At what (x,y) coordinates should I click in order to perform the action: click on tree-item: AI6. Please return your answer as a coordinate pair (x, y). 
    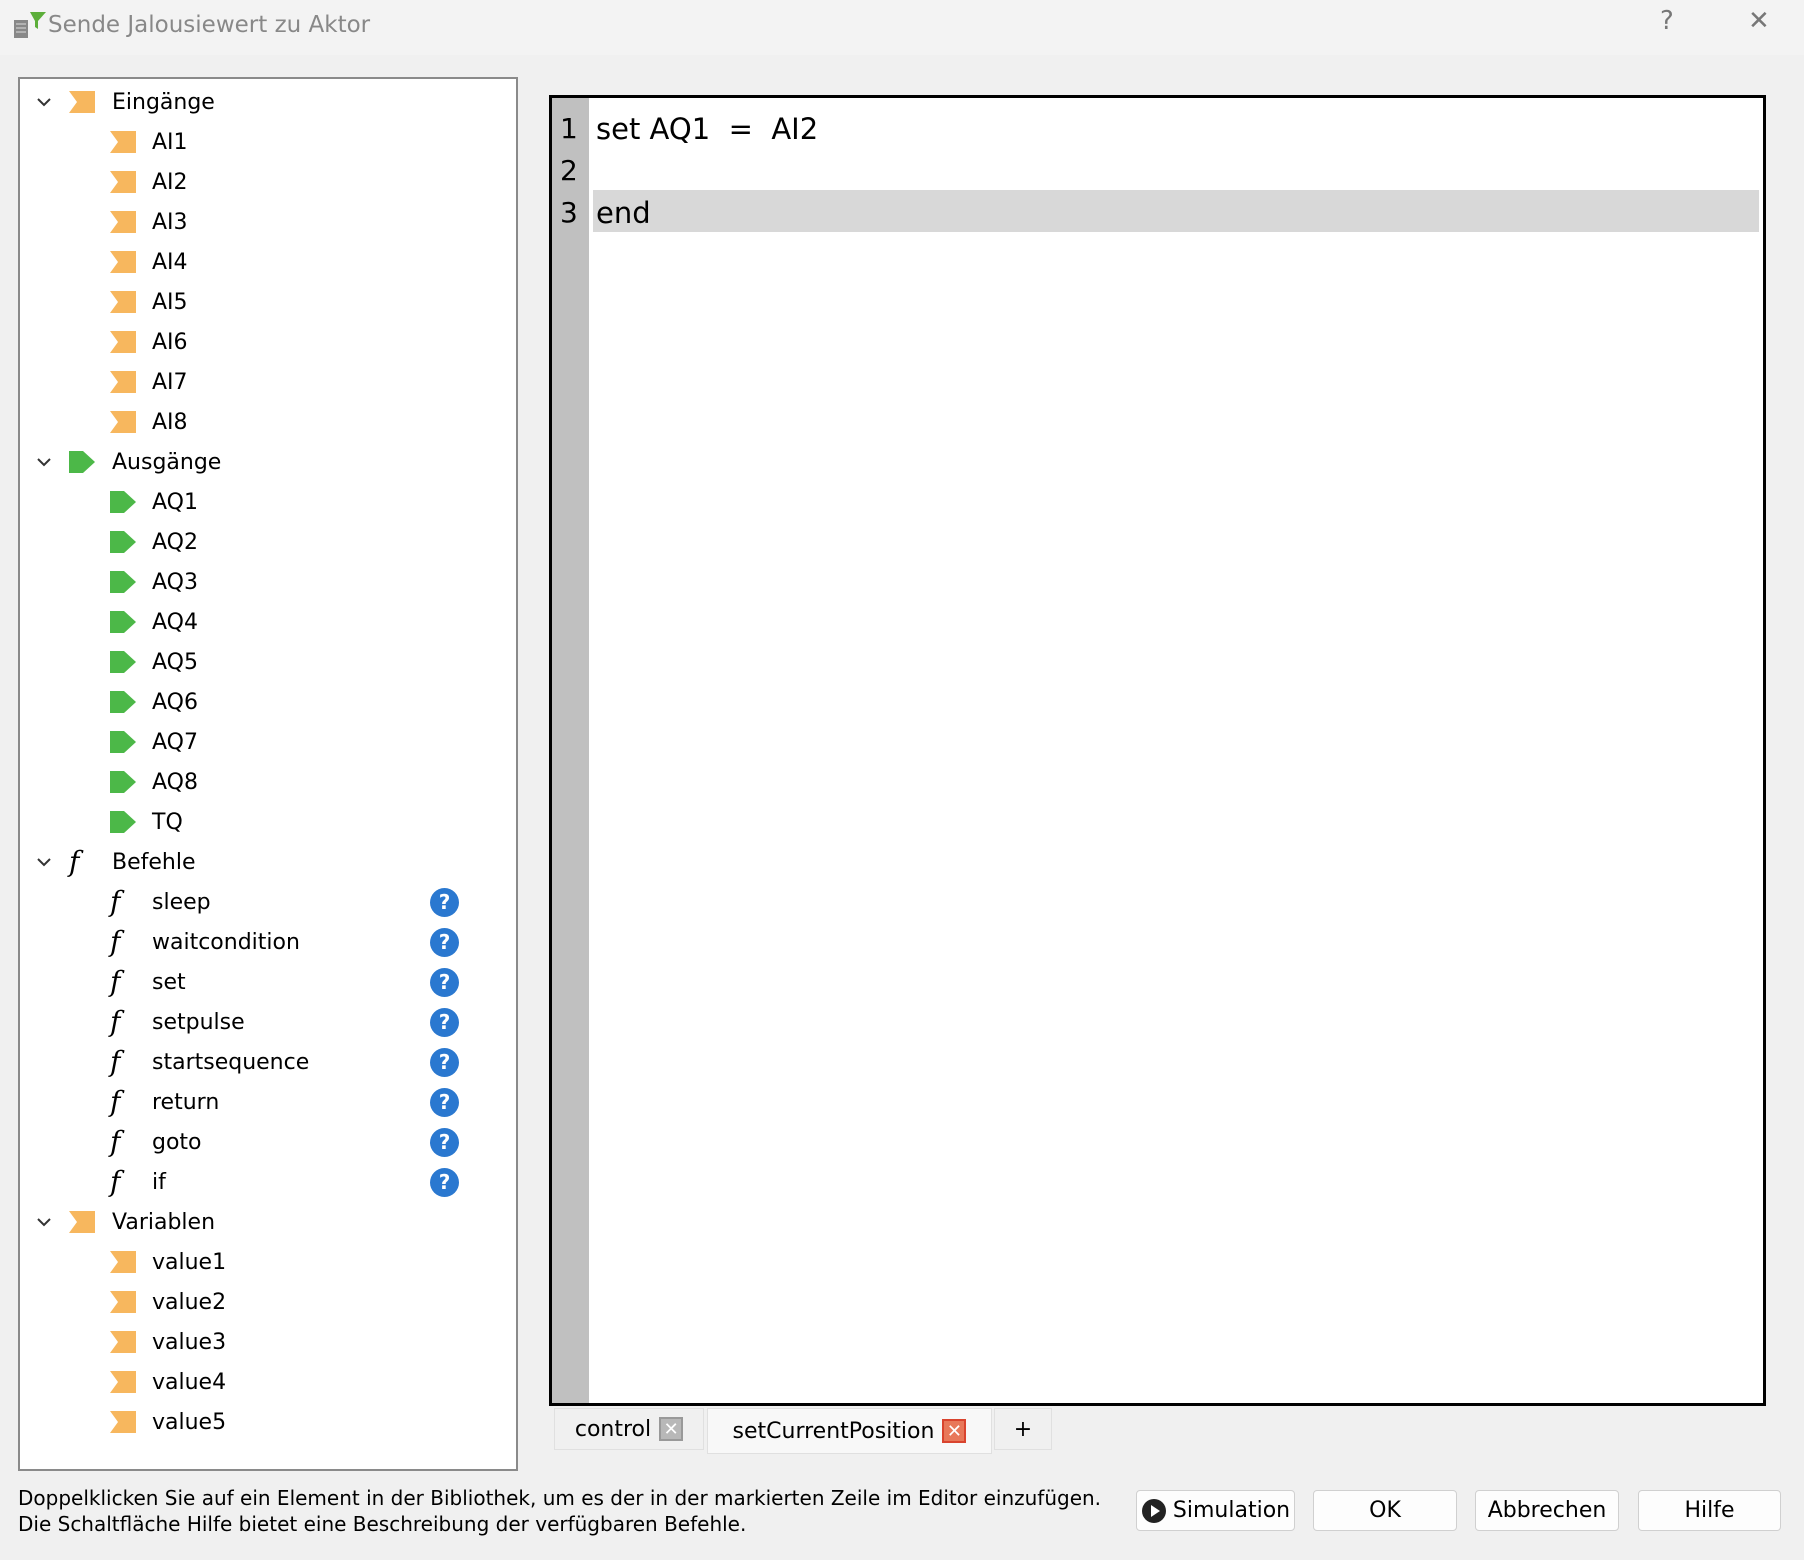
    Looking at the image, I should click on (268, 342).